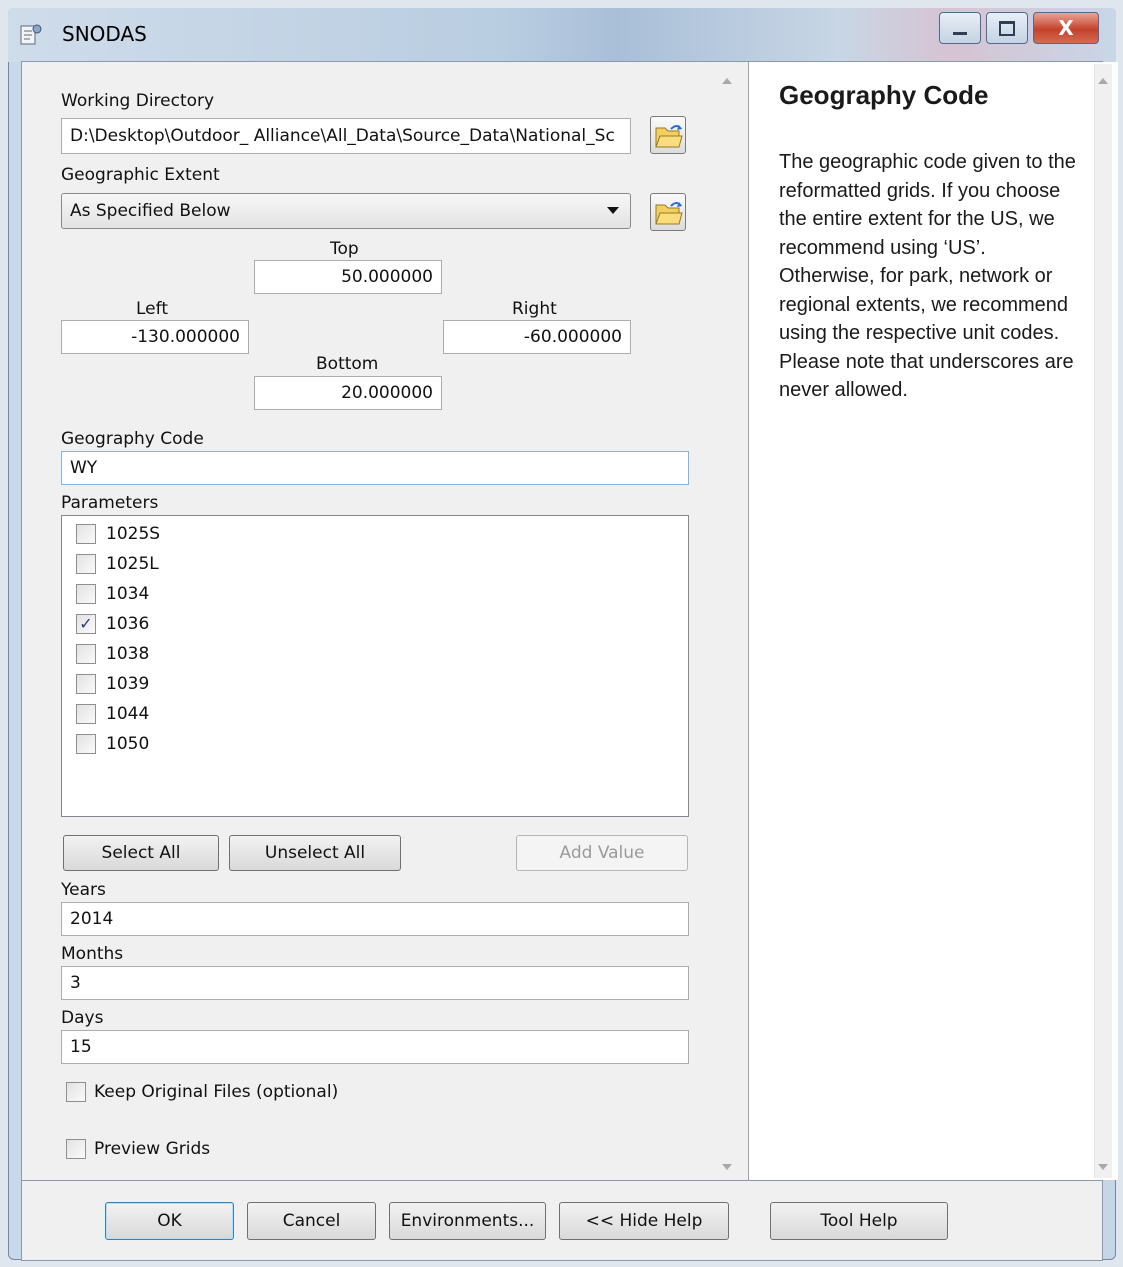 Image resolution: width=1123 pixels, height=1267 pixels. I want to click on months-label: Months, so click(92, 954).